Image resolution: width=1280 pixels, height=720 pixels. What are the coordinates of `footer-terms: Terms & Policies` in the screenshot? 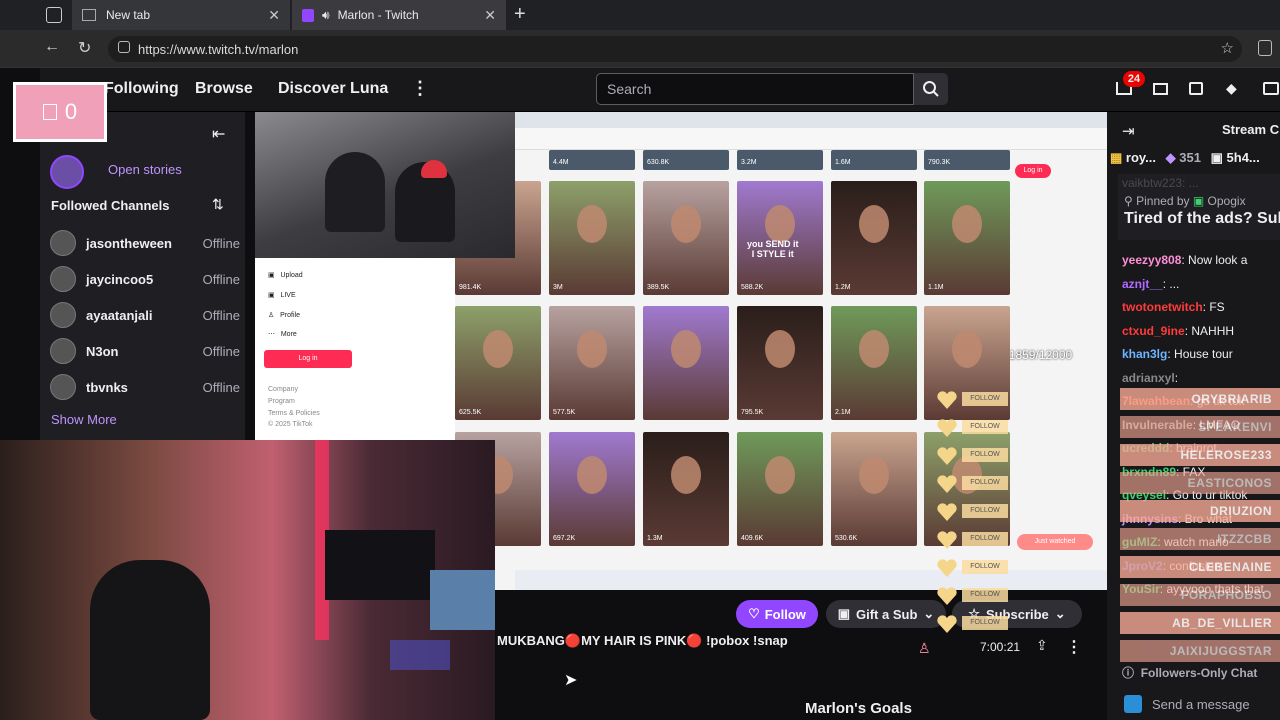 It's located at (294, 413).